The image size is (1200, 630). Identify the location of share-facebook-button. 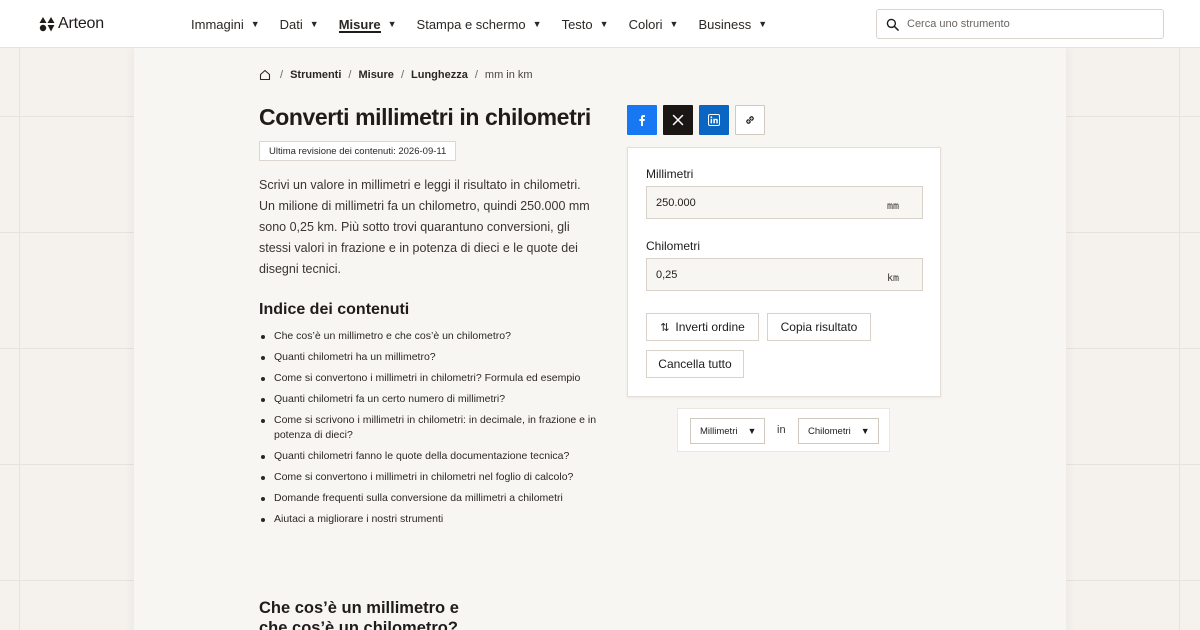
(642, 120).